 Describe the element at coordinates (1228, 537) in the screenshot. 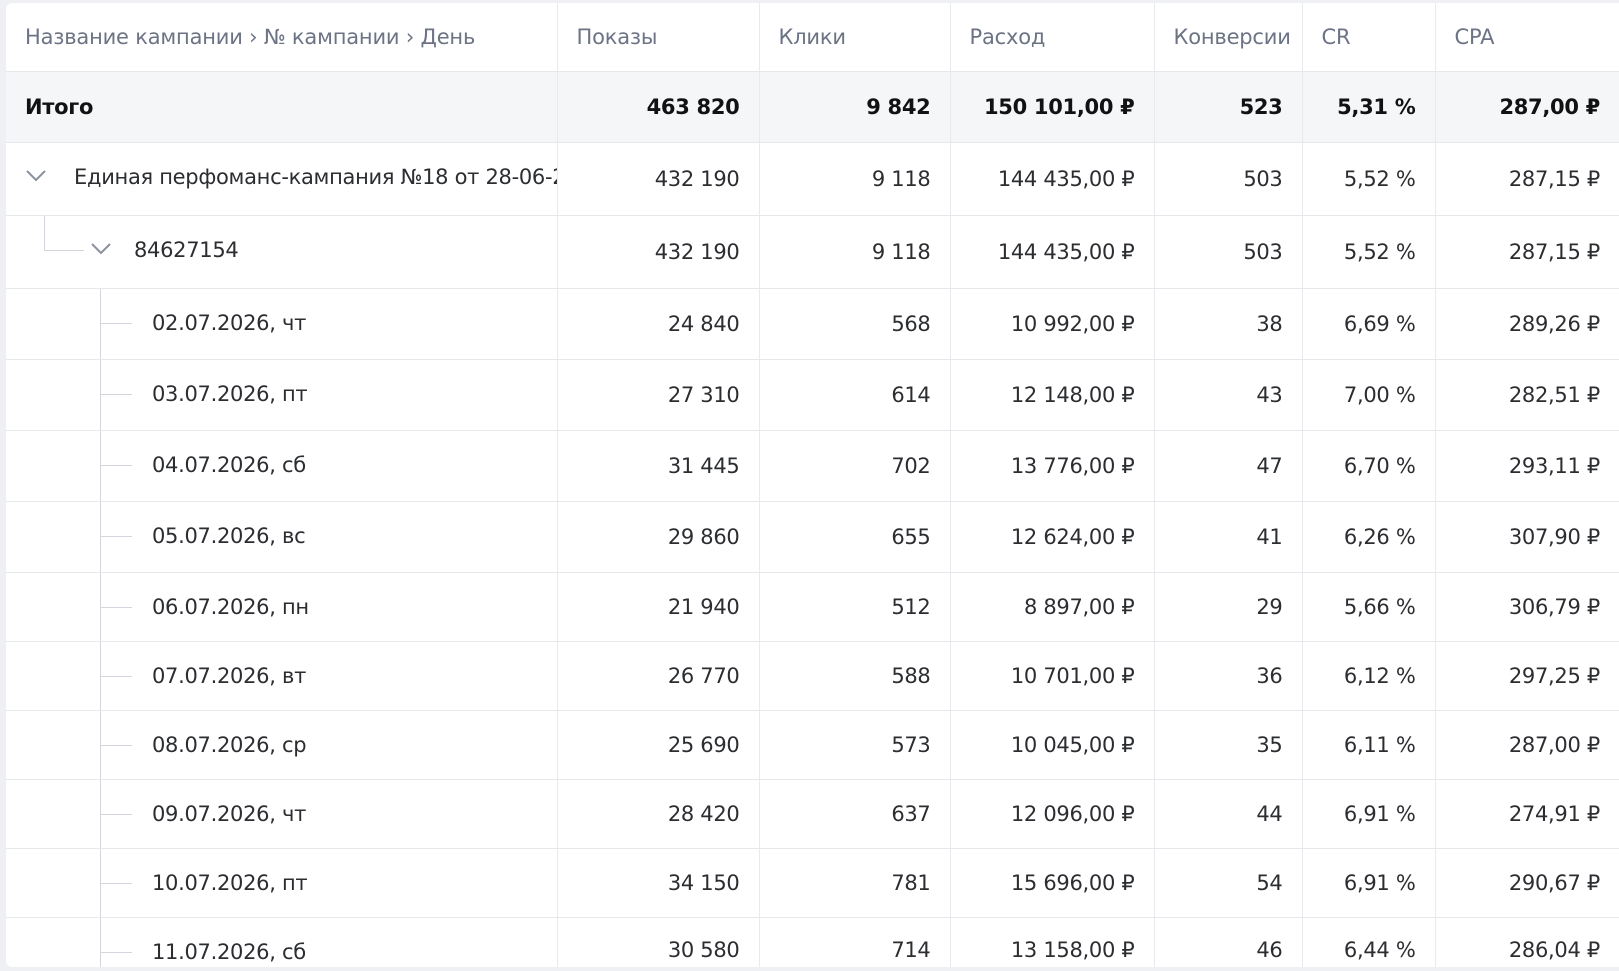

I see `day-conversions: 41` at that location.